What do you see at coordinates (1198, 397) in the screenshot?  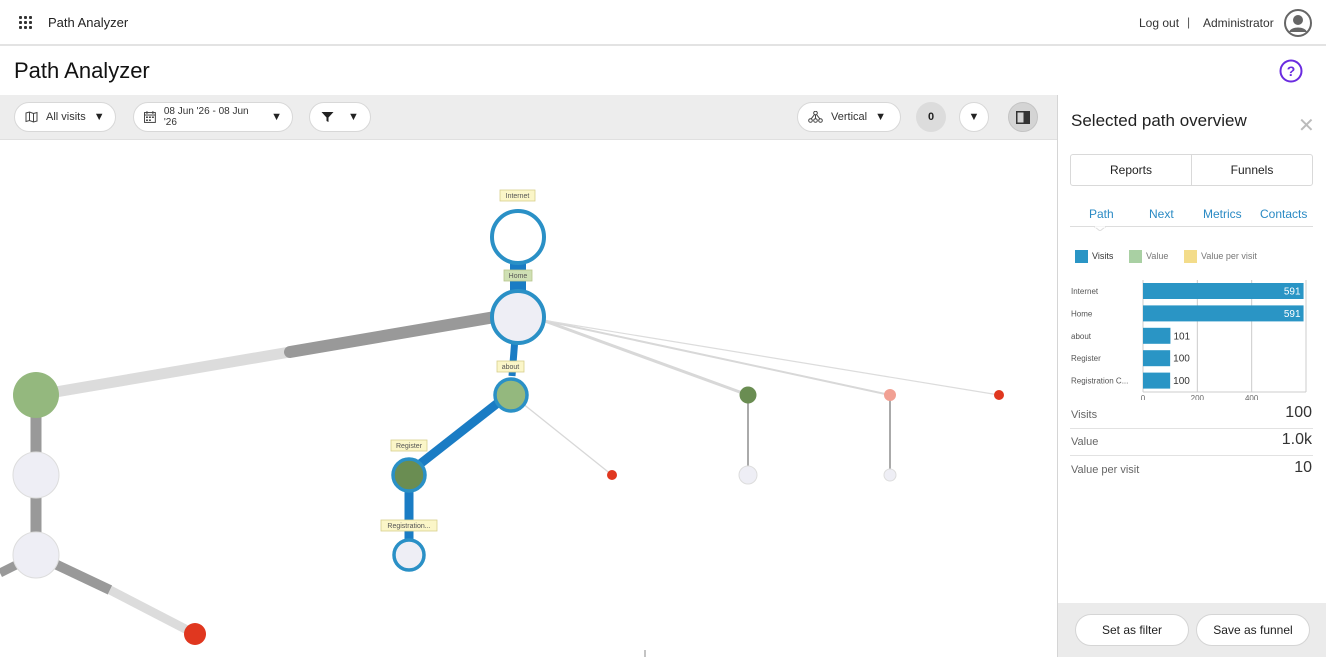 I see `tick-label: 200` at bounding box center [1198, 397].